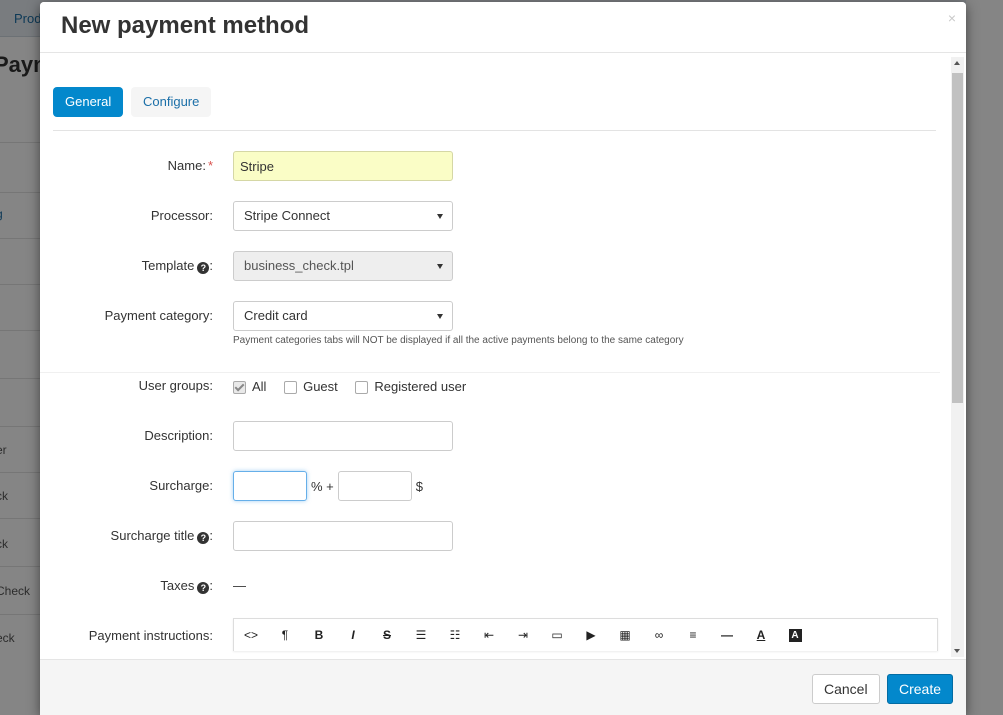 The image size is (1003, 715). I want to click on processor-label: Processor:, so click(181, 215).